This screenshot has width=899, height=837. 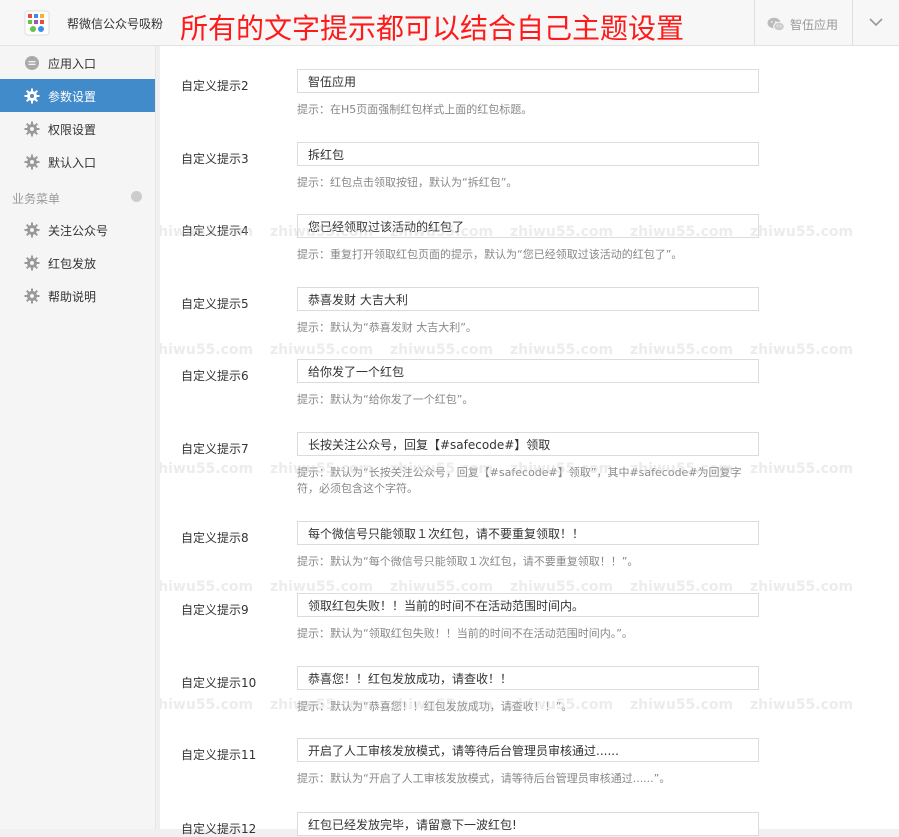 I want to click on sidebar-item-label: 红包发放, so click(x=72, y=264).